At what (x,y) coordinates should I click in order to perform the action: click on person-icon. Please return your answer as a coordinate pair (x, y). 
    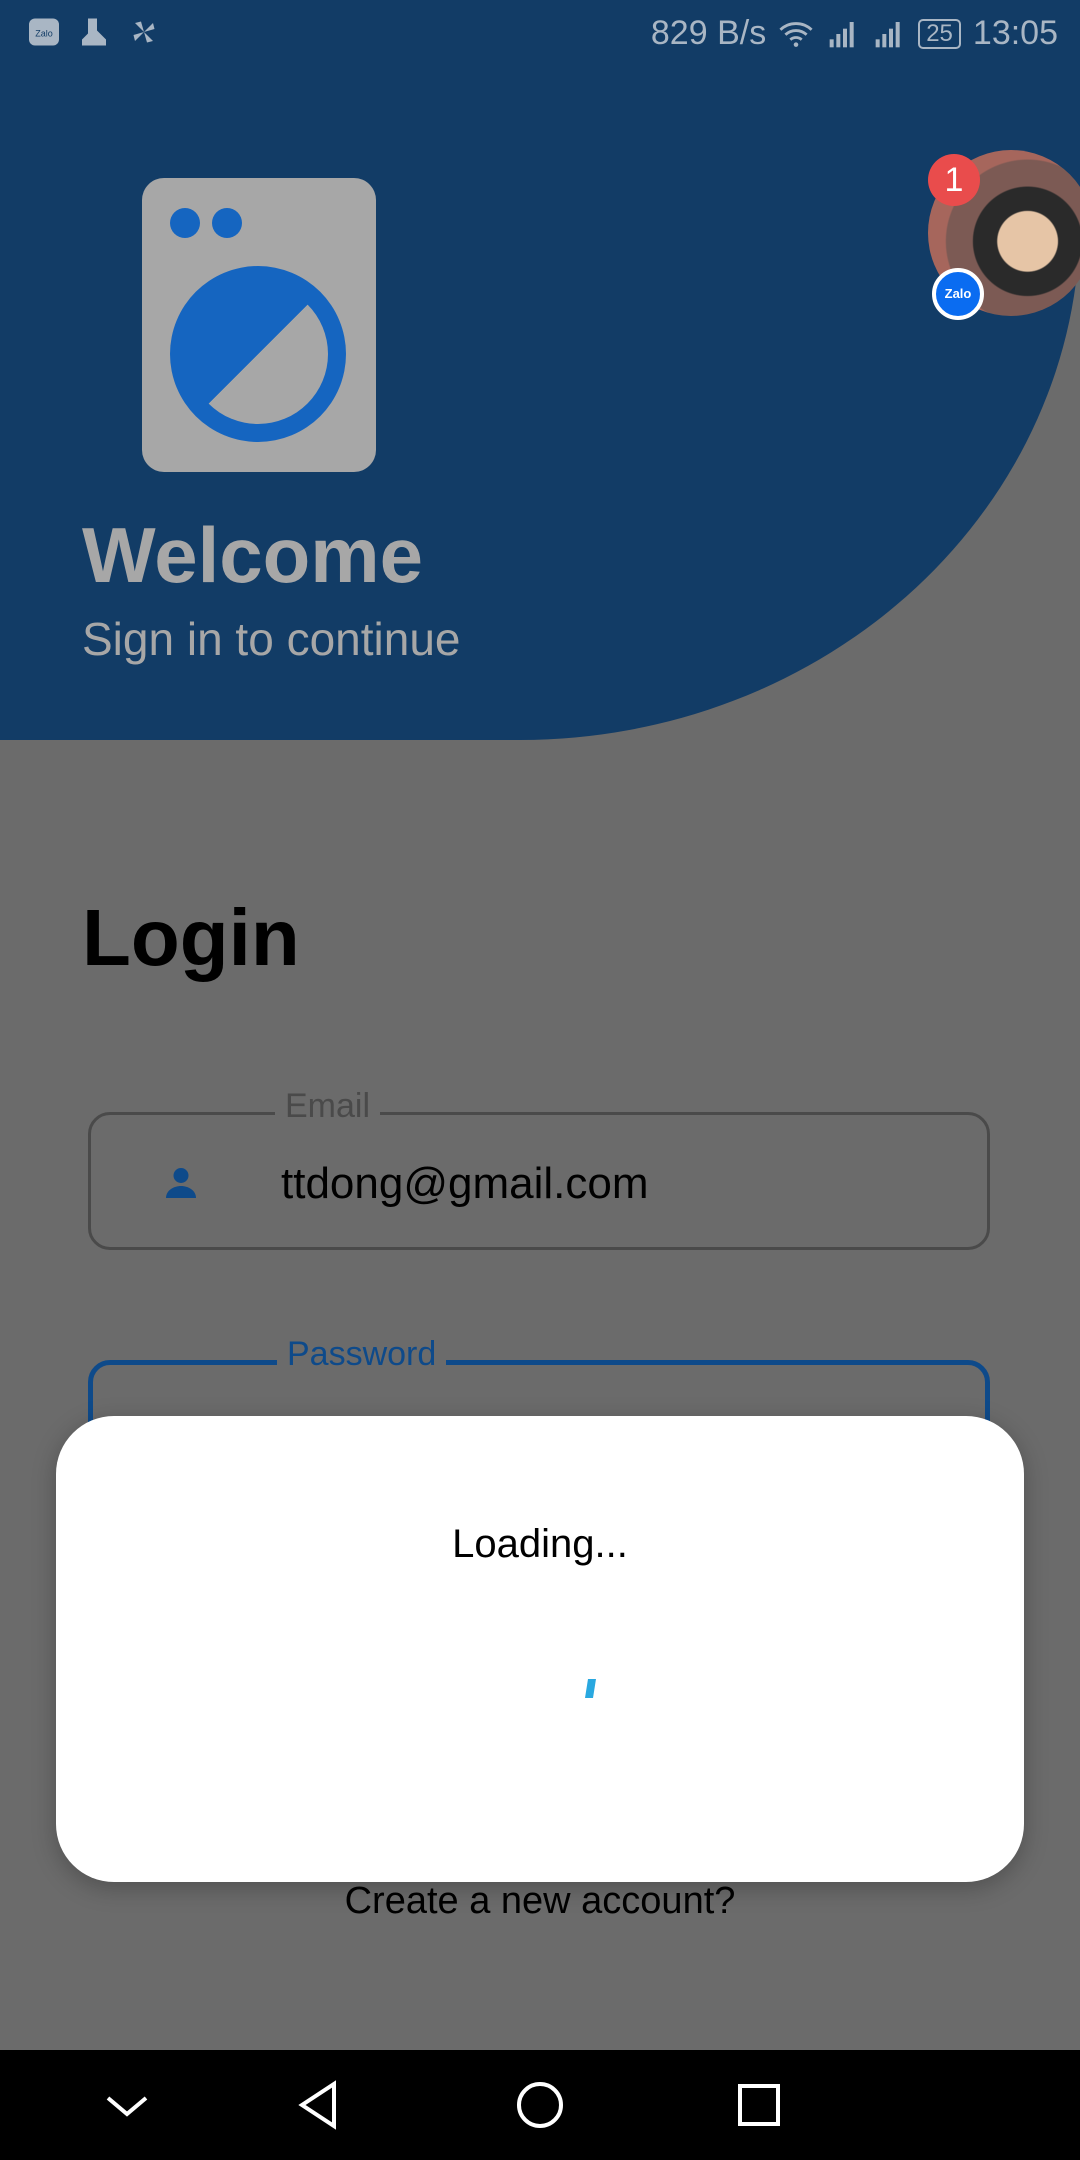
    Looking at the image, I should click on (181, 1183).